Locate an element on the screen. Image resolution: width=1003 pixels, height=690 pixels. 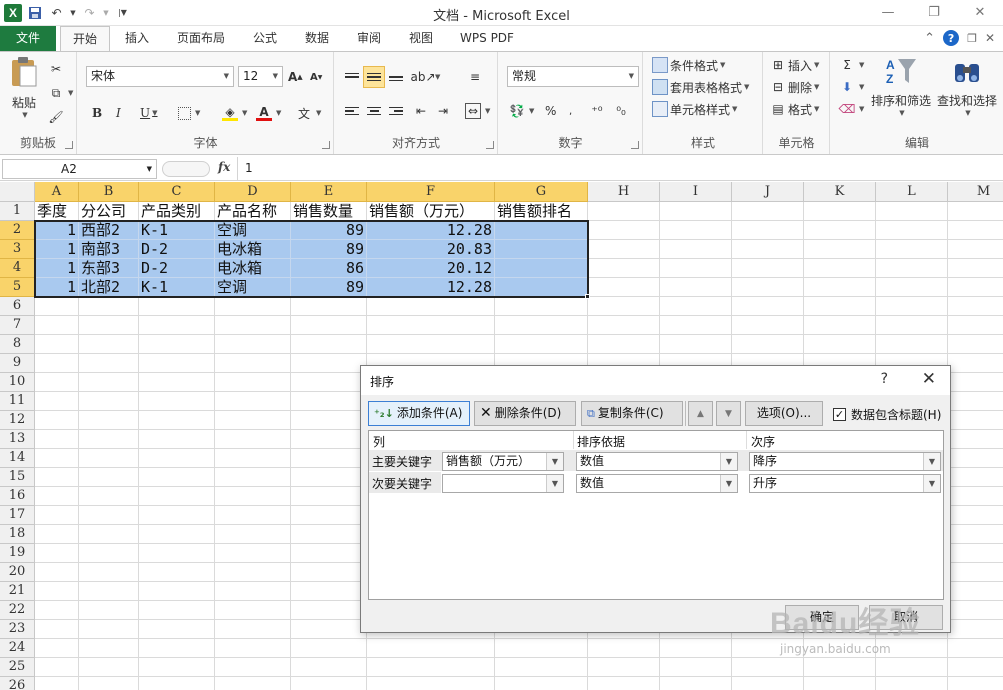
tab-review: 审阅 is located at coordinates (369, 39).